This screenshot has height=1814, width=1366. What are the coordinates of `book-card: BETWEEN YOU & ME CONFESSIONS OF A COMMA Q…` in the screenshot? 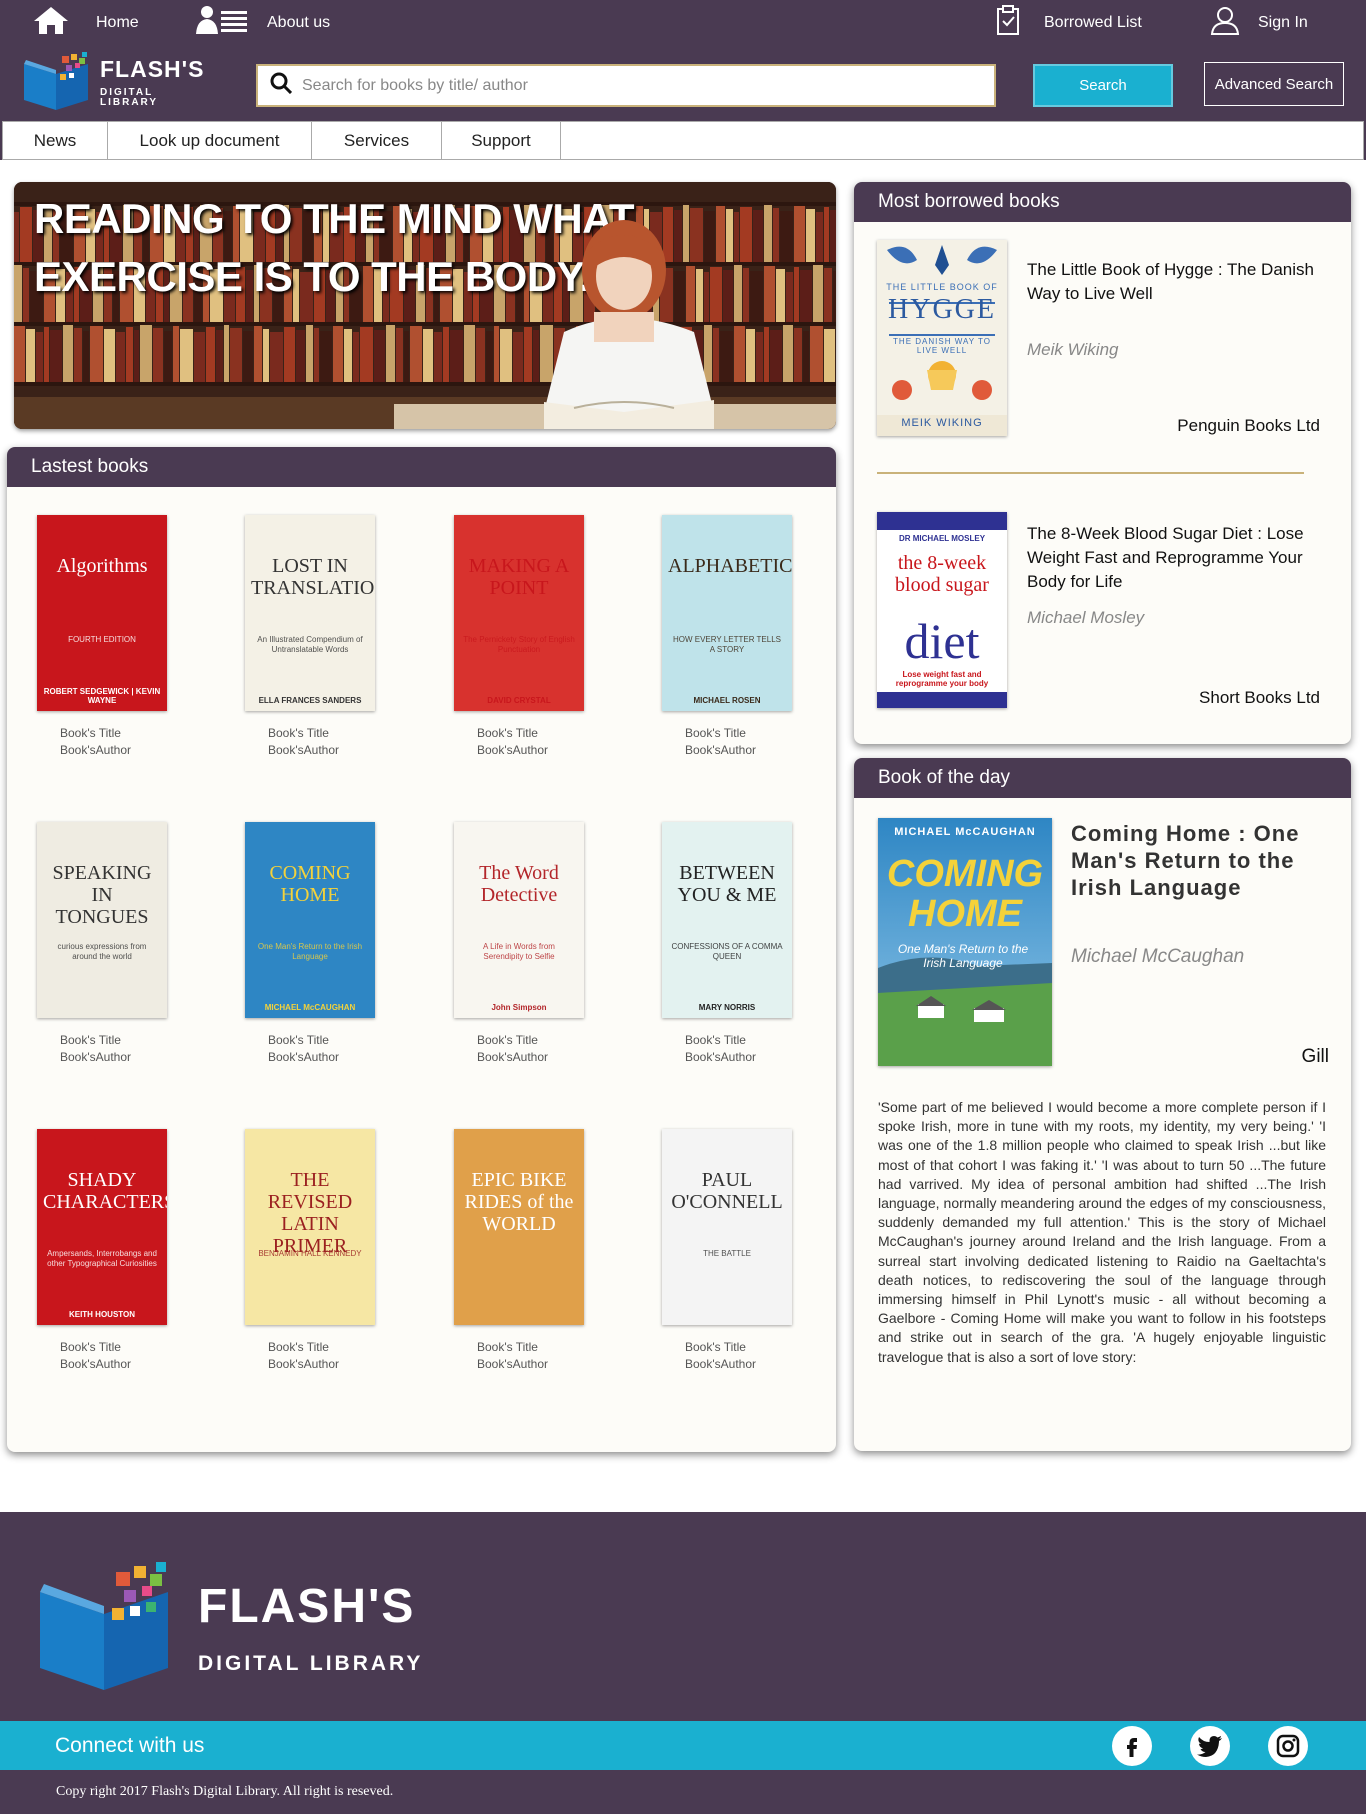 It's located at (737, 944).